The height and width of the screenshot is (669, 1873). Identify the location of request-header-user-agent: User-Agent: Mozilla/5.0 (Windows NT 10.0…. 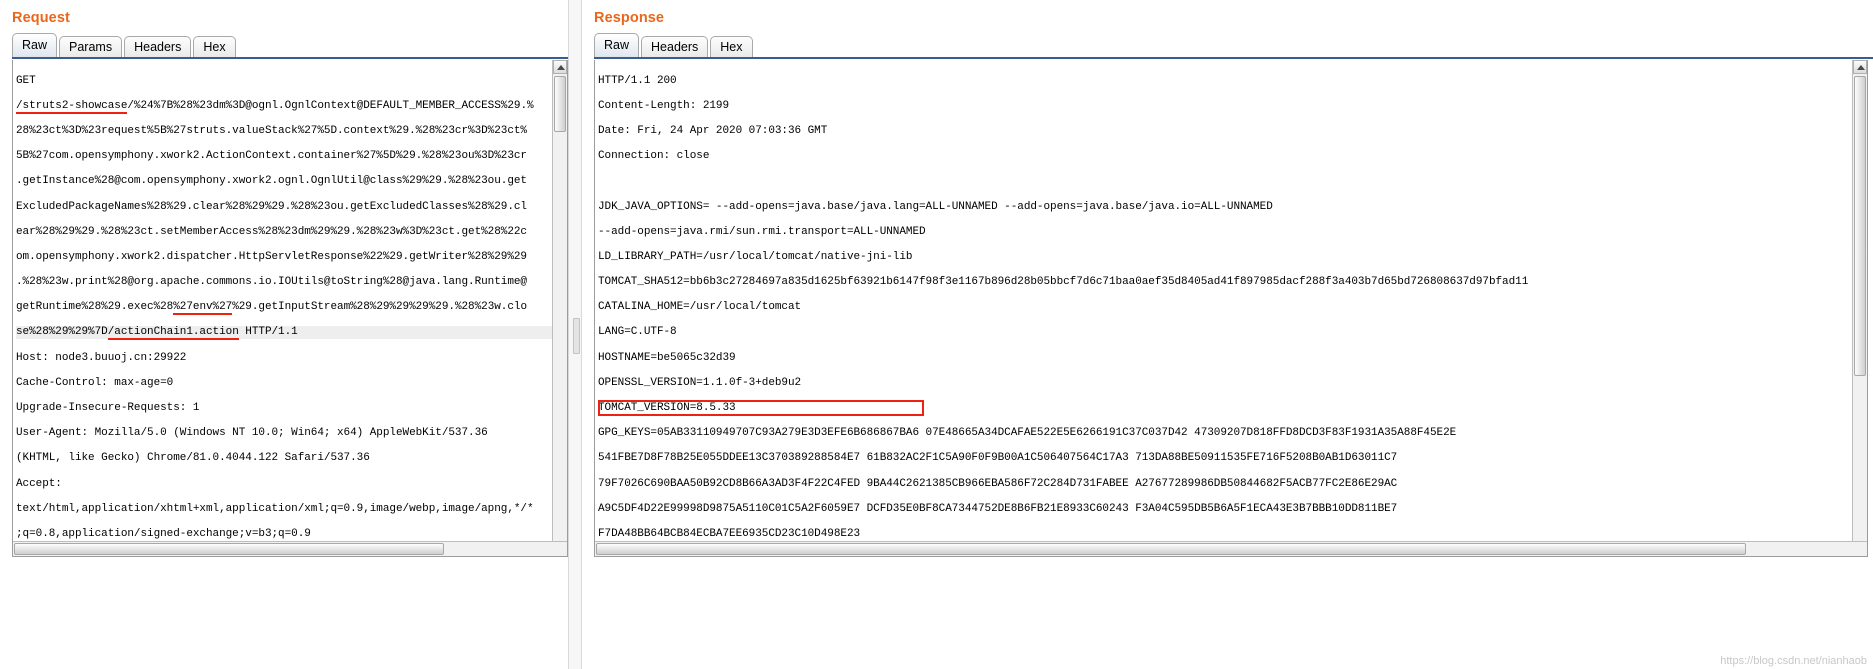
(252, 433).